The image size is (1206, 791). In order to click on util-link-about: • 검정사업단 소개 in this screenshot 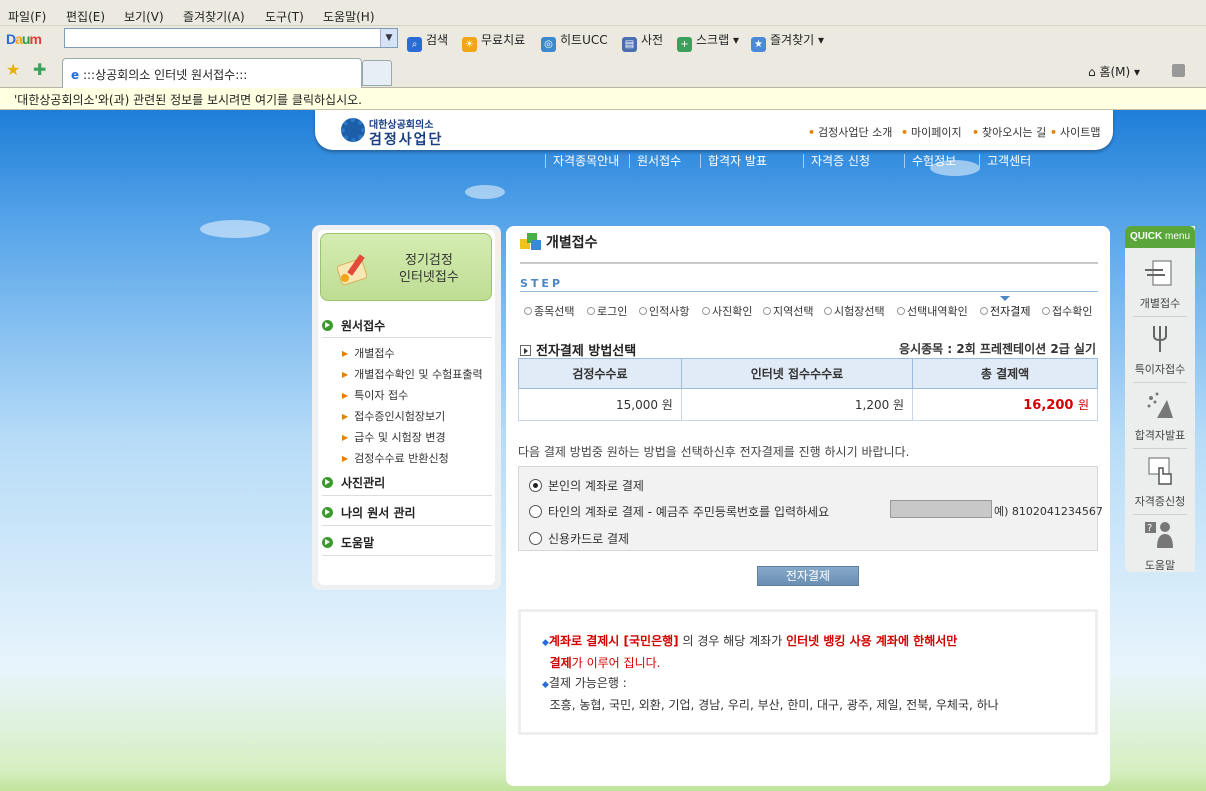, I will do `click(850, 132)`.